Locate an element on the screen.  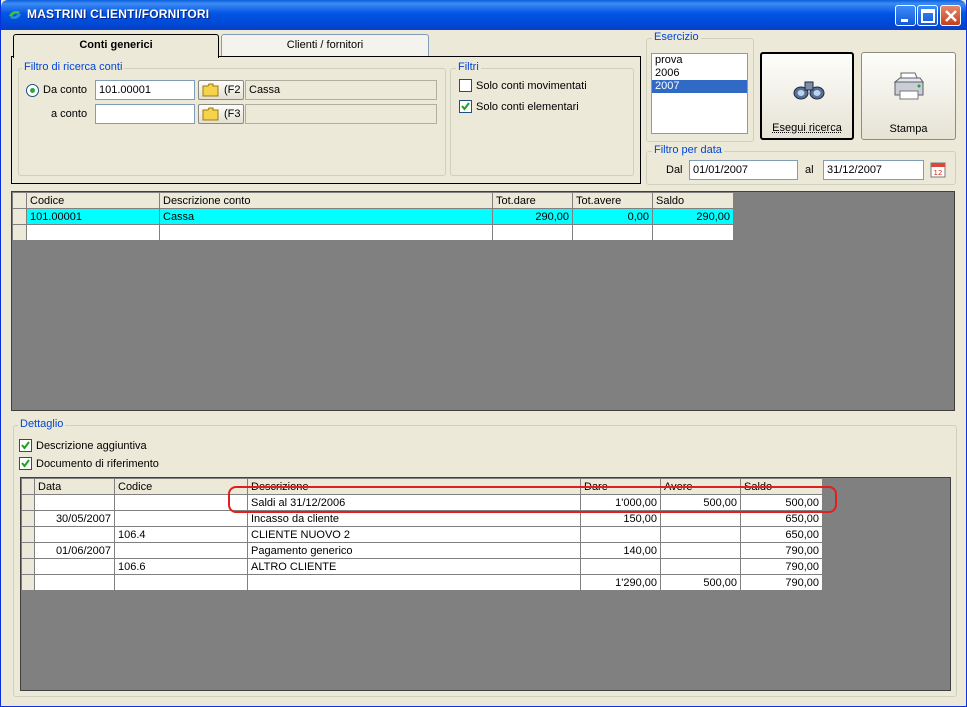
calendar-icon: 12 is located at coordinates (938, 169).